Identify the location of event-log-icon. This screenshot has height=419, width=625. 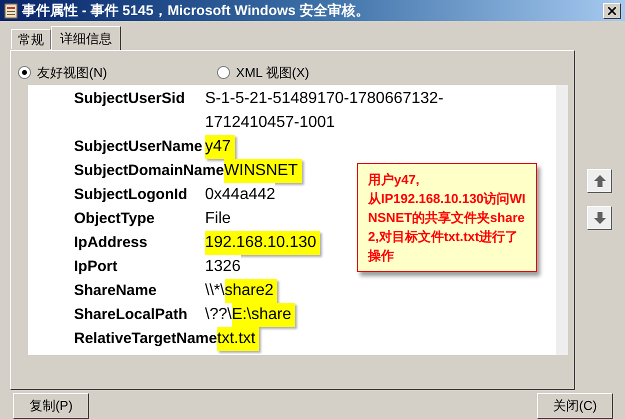
(11, 10).